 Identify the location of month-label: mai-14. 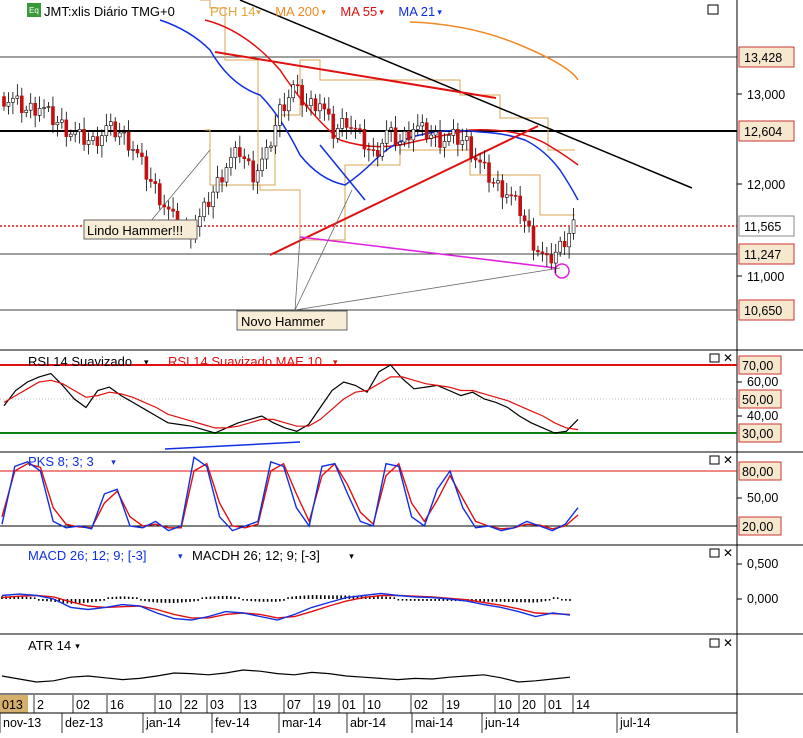
(434, 723).